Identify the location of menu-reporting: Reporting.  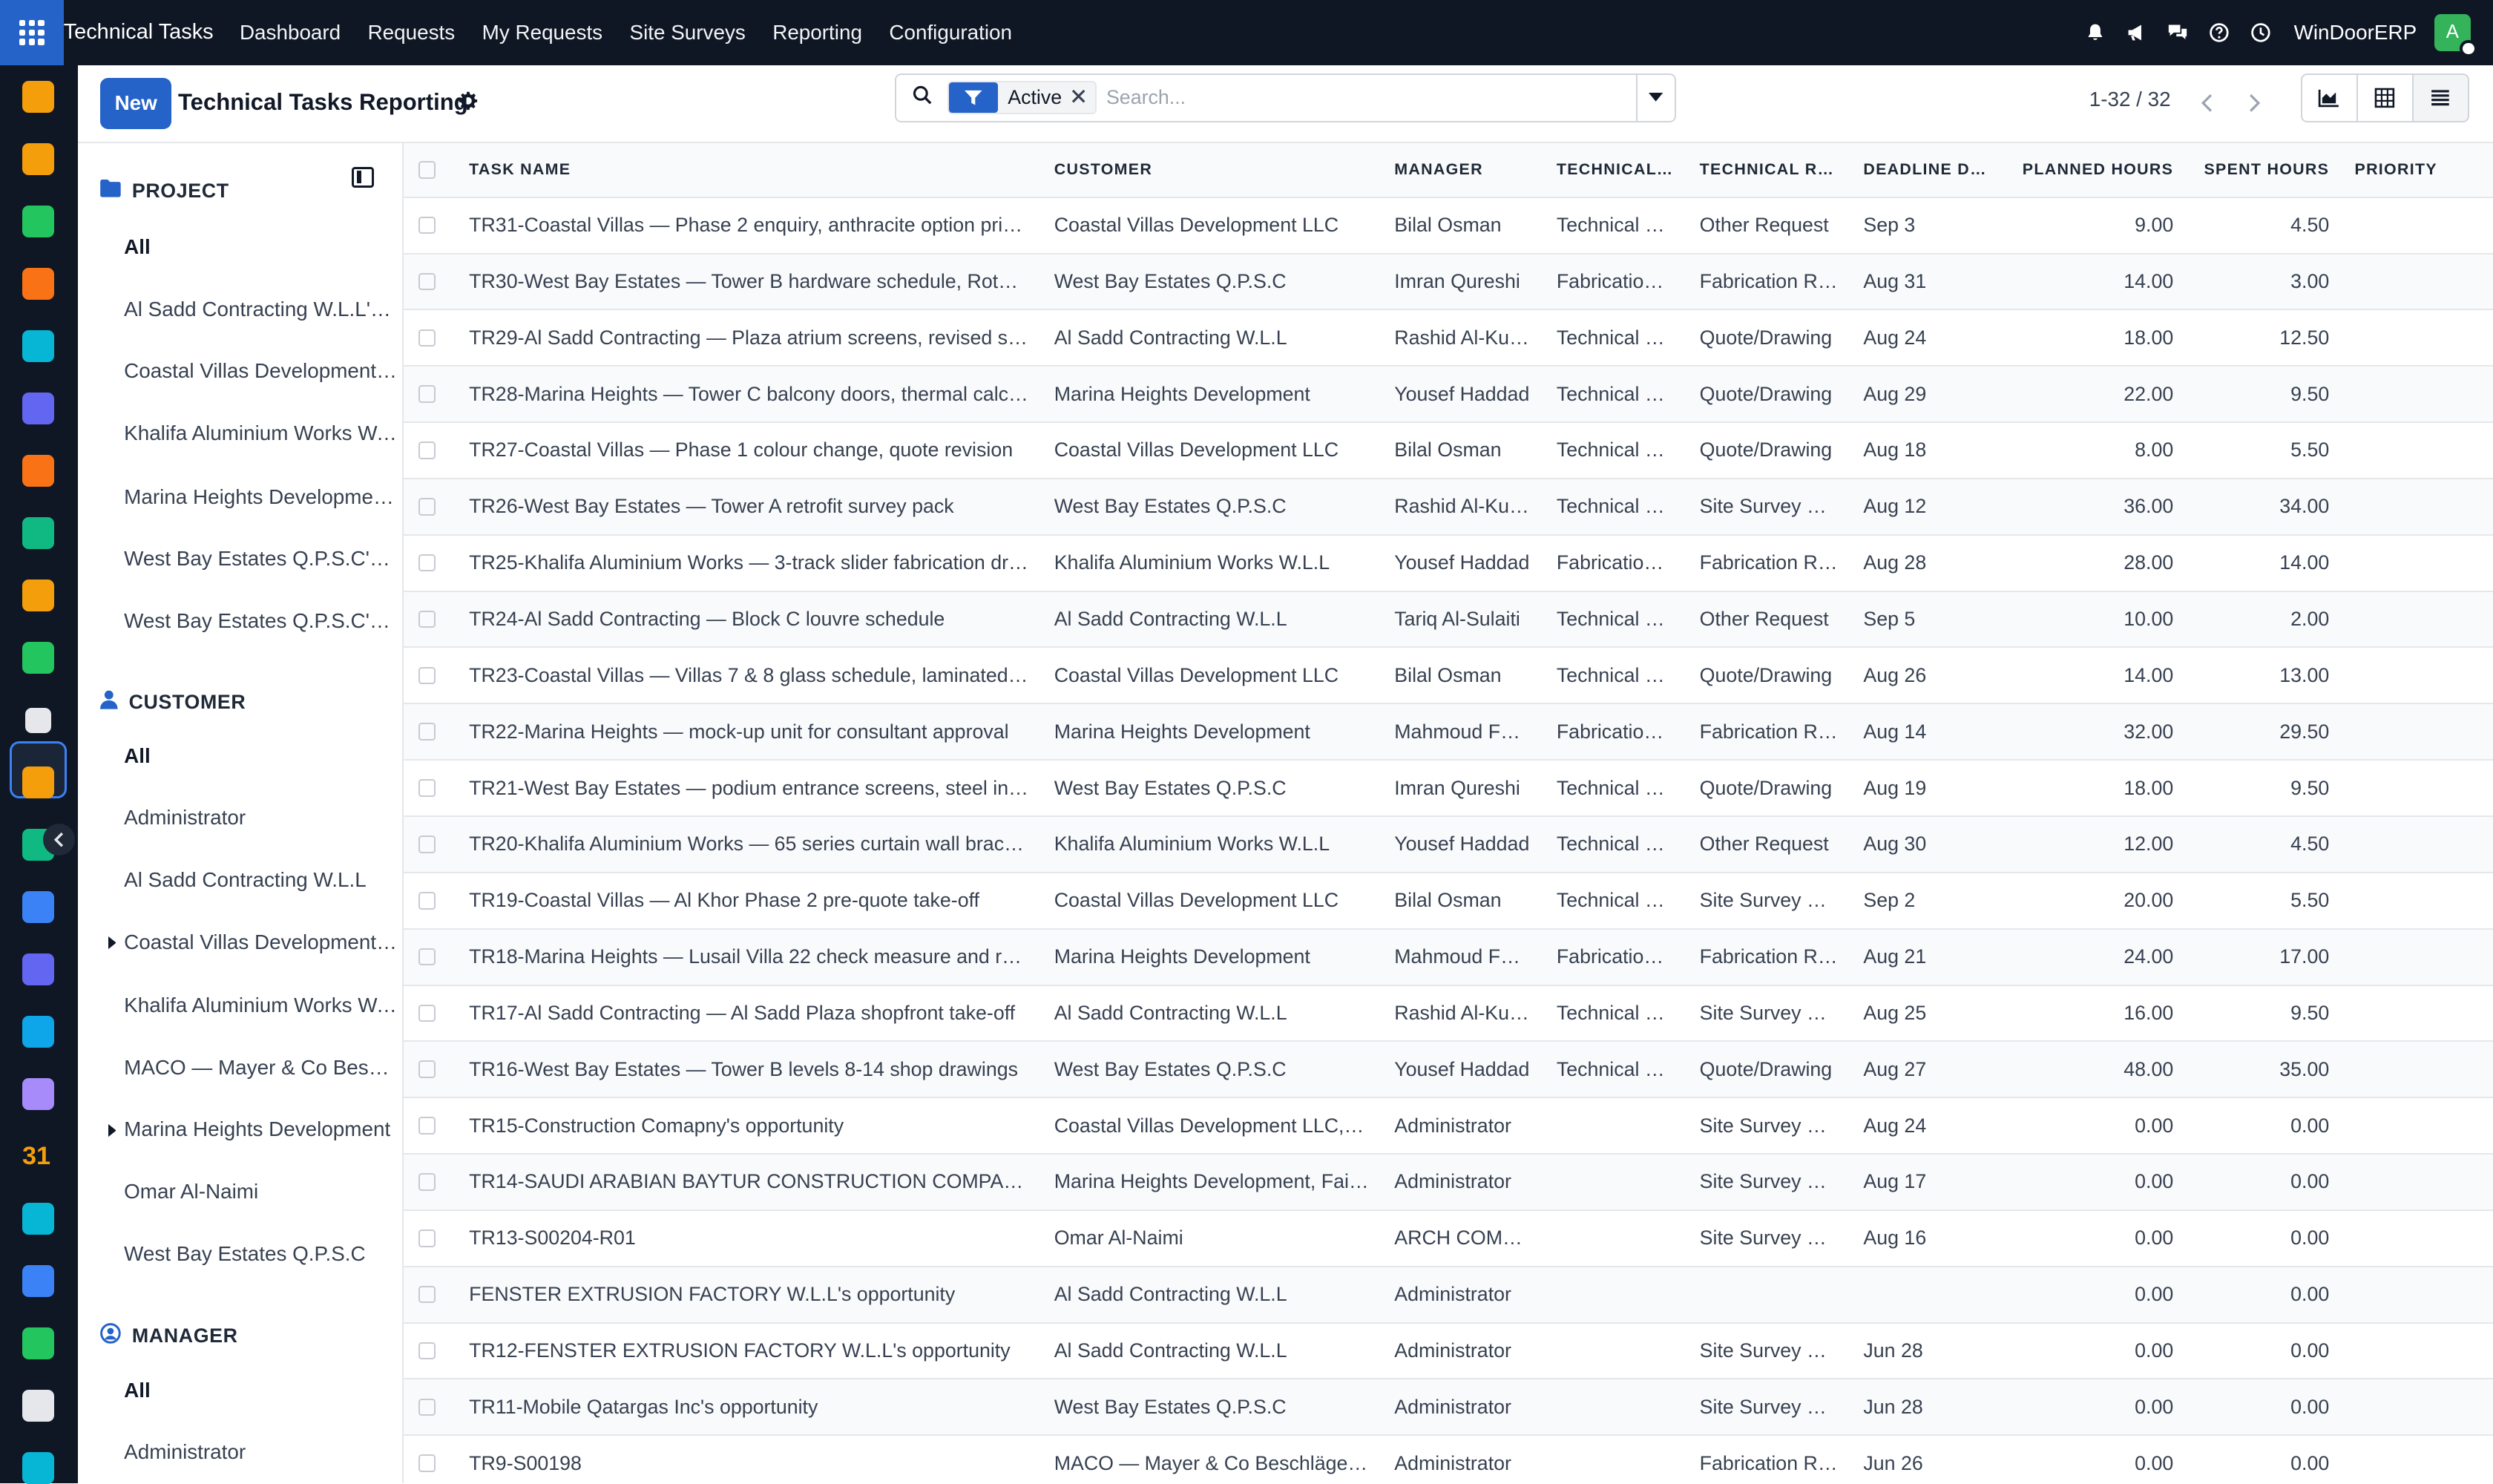
(817, 33).